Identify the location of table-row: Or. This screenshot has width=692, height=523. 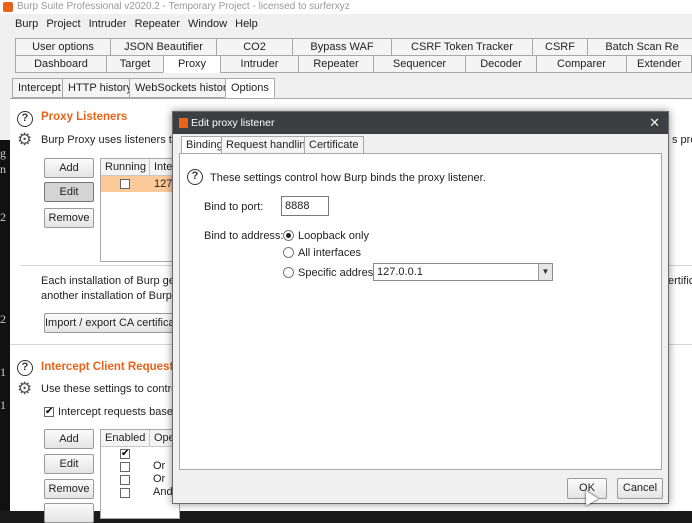
(140, 466).